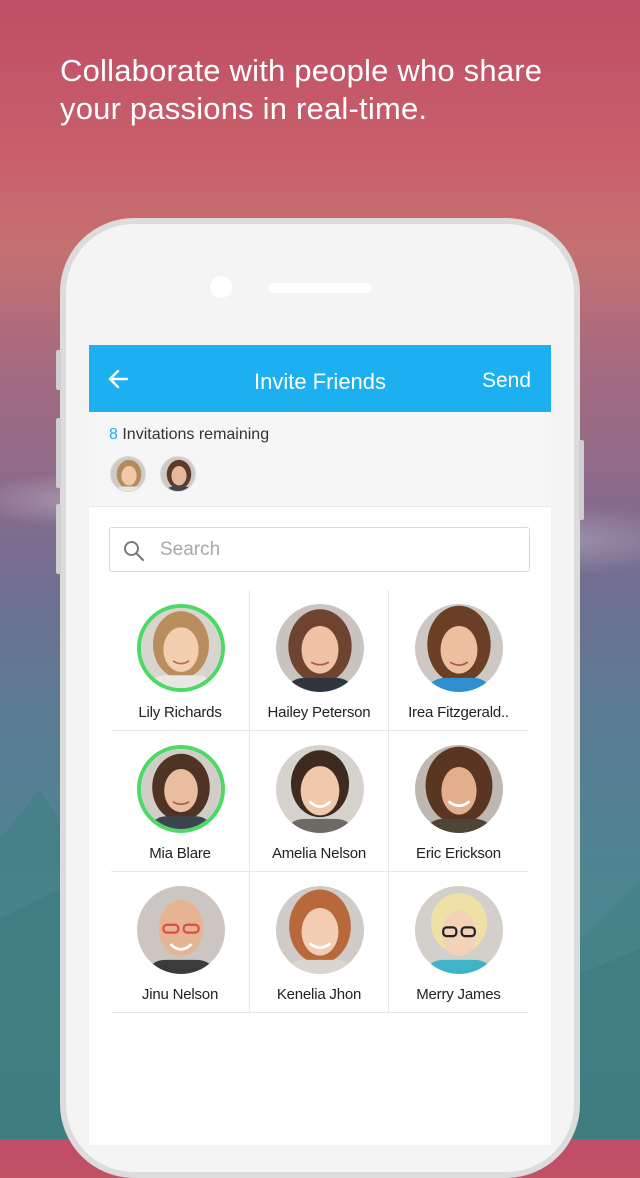 This screenshot has height=1178, width=640. I want to click on invitations-count: 8, so click(113, 434).